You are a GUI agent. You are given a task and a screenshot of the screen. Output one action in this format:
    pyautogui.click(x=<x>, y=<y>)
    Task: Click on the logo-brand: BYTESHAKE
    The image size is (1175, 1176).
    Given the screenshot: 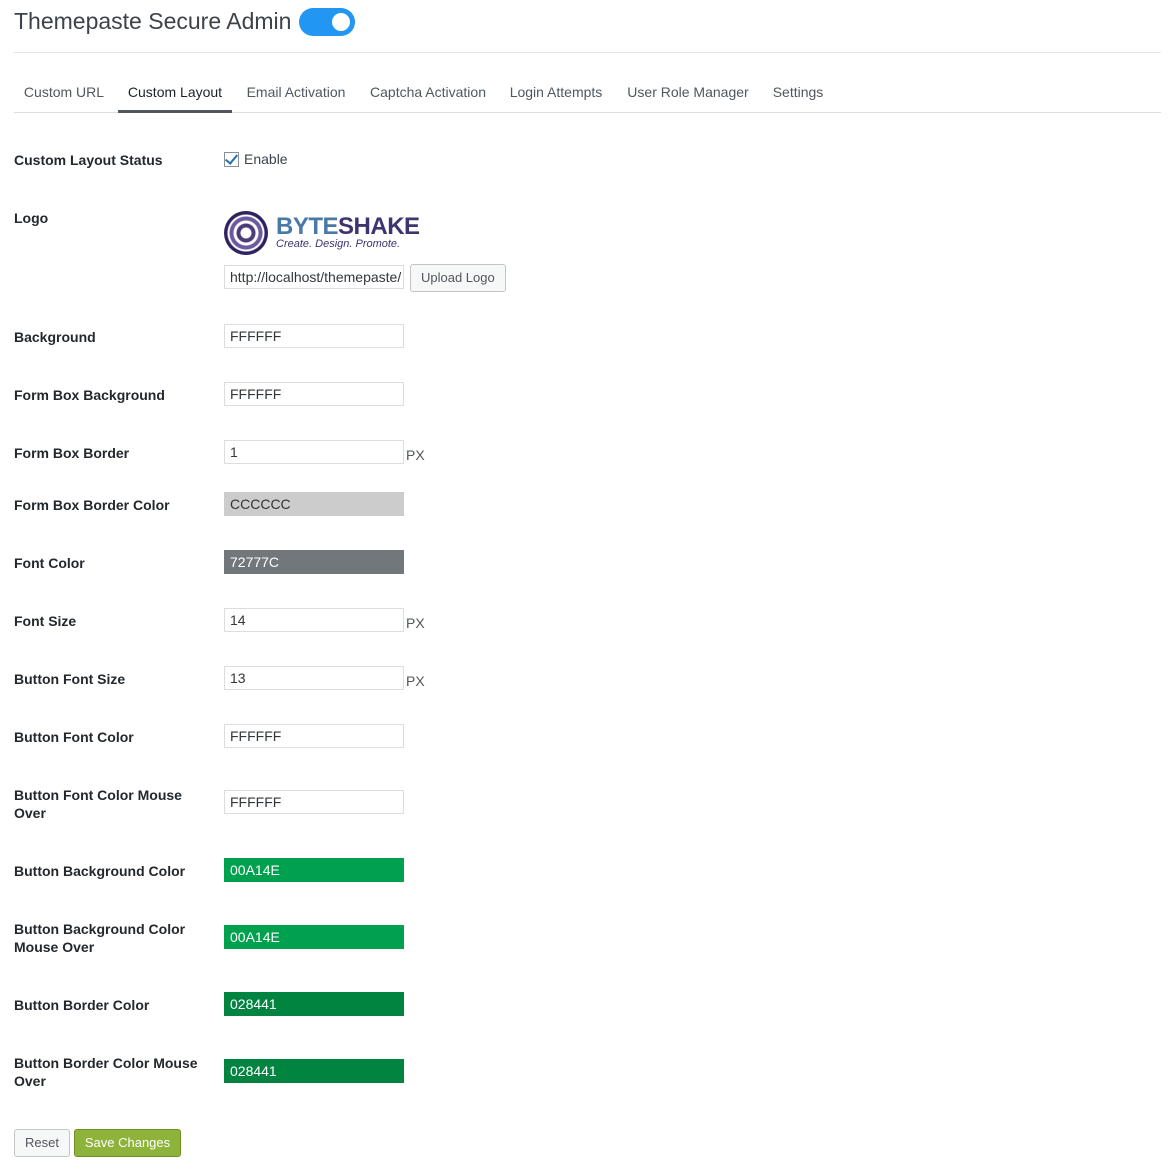 What is the action you would take?
    pyautogui.click(x=348, y=227)
    